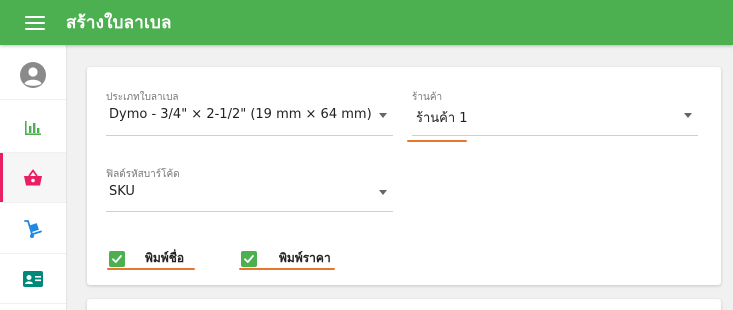 The width and height of the screenshot is (733, 310). Describe the element at coordinates (555, 113) in the screenshot. I see `shop-select: ร้านค้า ร้านค้า 1` at that location.